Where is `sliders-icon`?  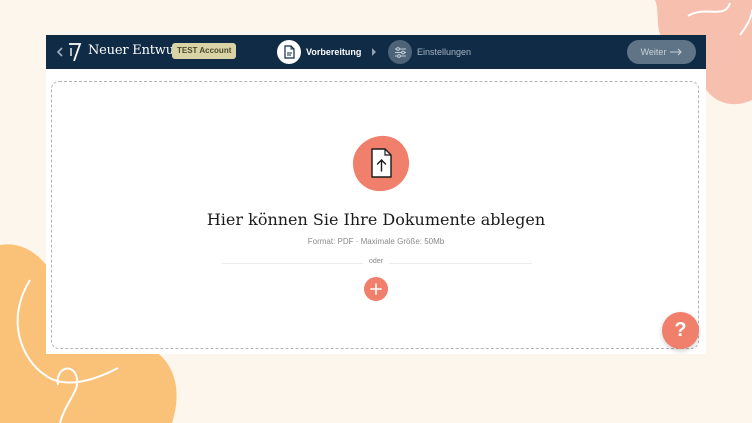 sliders-icon is located at coordinates (400, 52).